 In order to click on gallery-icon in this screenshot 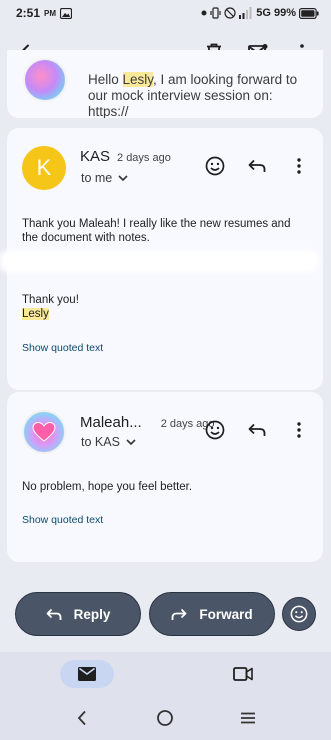, I will do `click(66, 13)`.